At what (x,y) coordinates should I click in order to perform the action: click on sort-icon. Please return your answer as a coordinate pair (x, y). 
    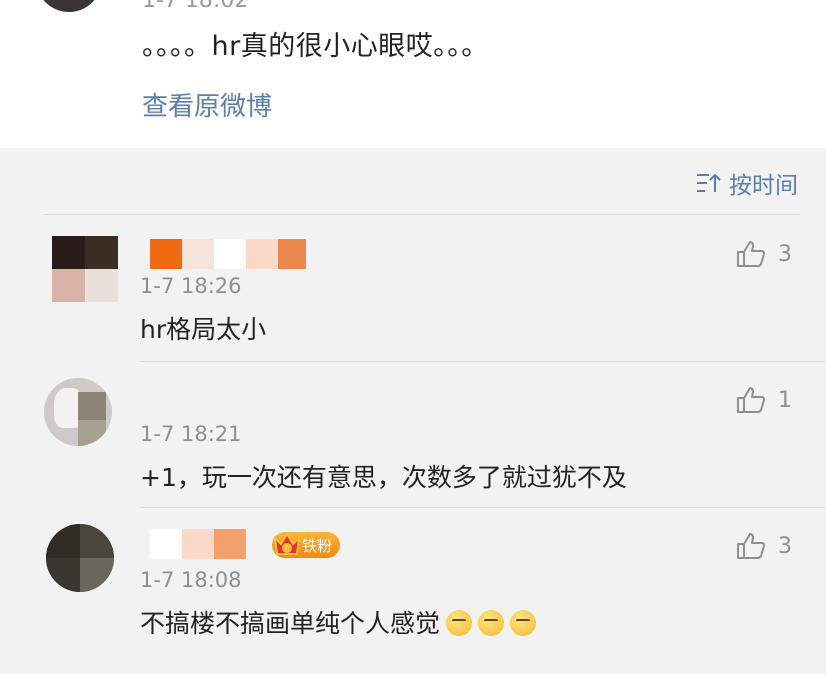
    Looking at the image, I should click on (709, 182).